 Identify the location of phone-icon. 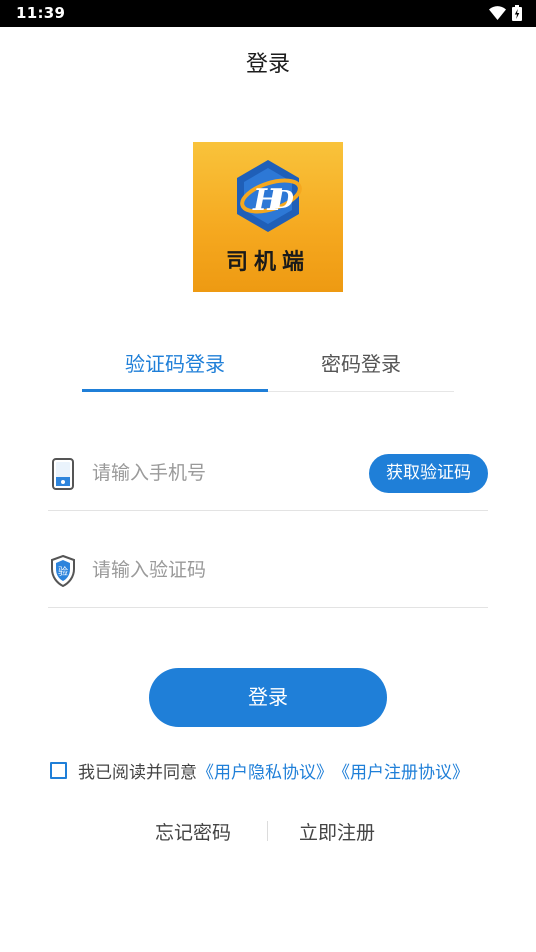
(63, 474).